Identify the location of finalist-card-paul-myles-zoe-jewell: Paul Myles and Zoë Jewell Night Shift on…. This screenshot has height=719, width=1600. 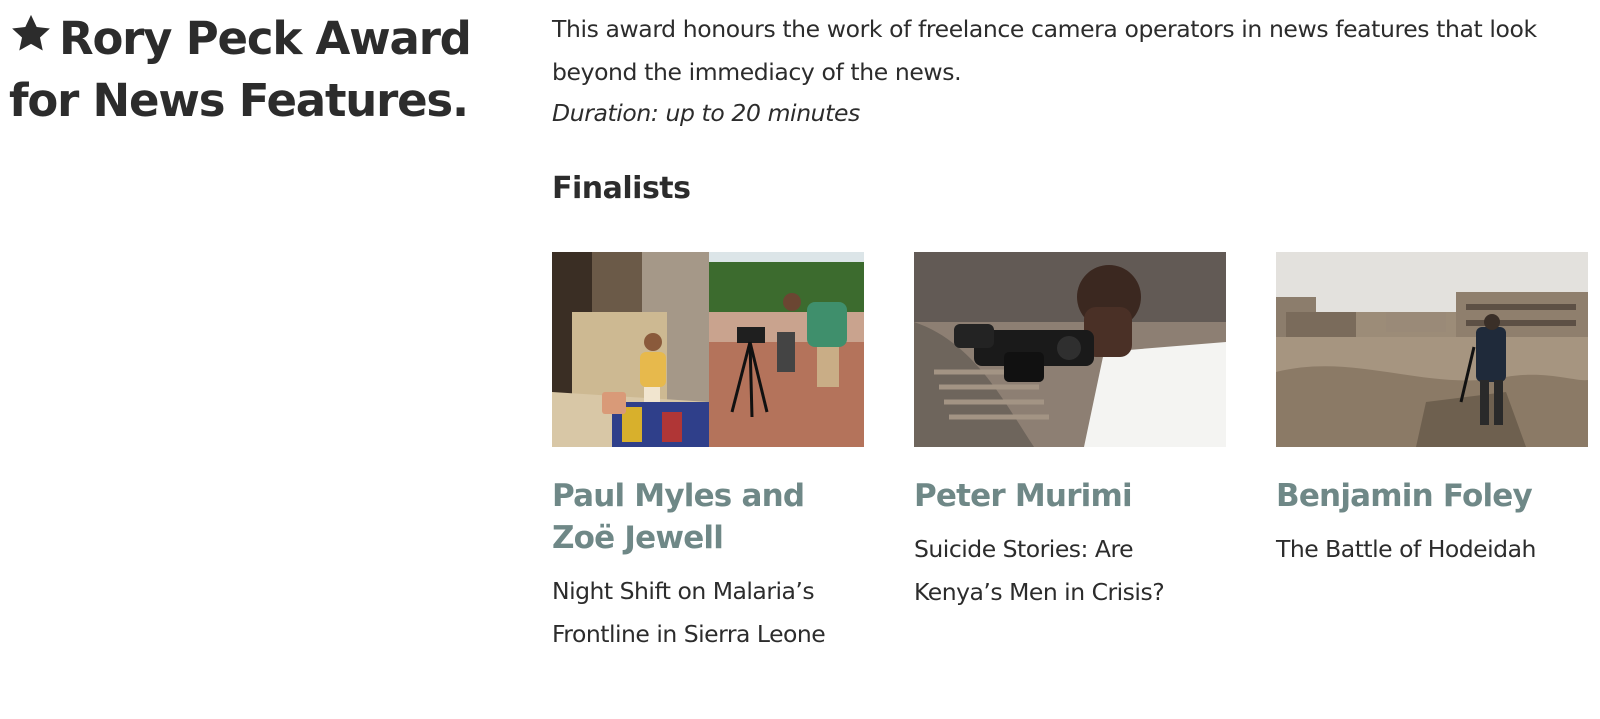
(708, 454).